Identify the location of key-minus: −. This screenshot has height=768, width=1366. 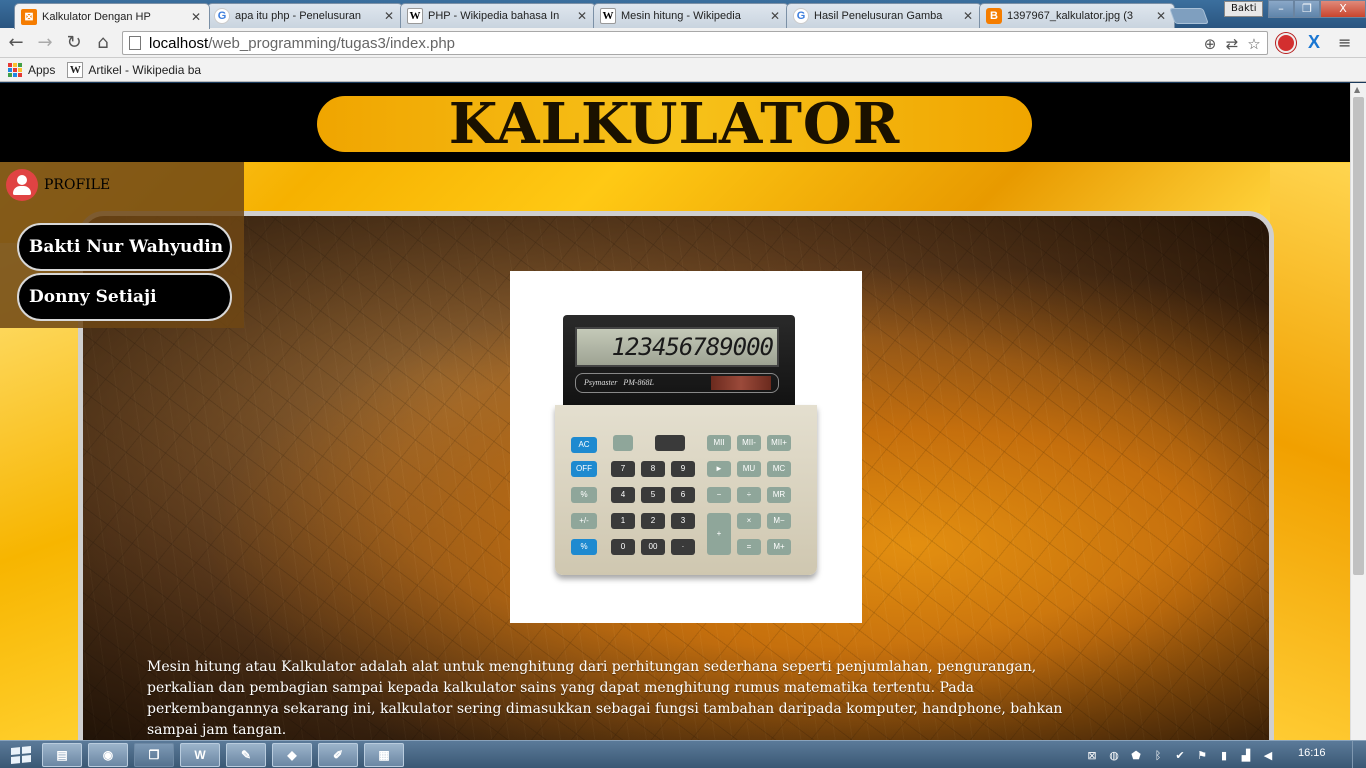
(719, 495).